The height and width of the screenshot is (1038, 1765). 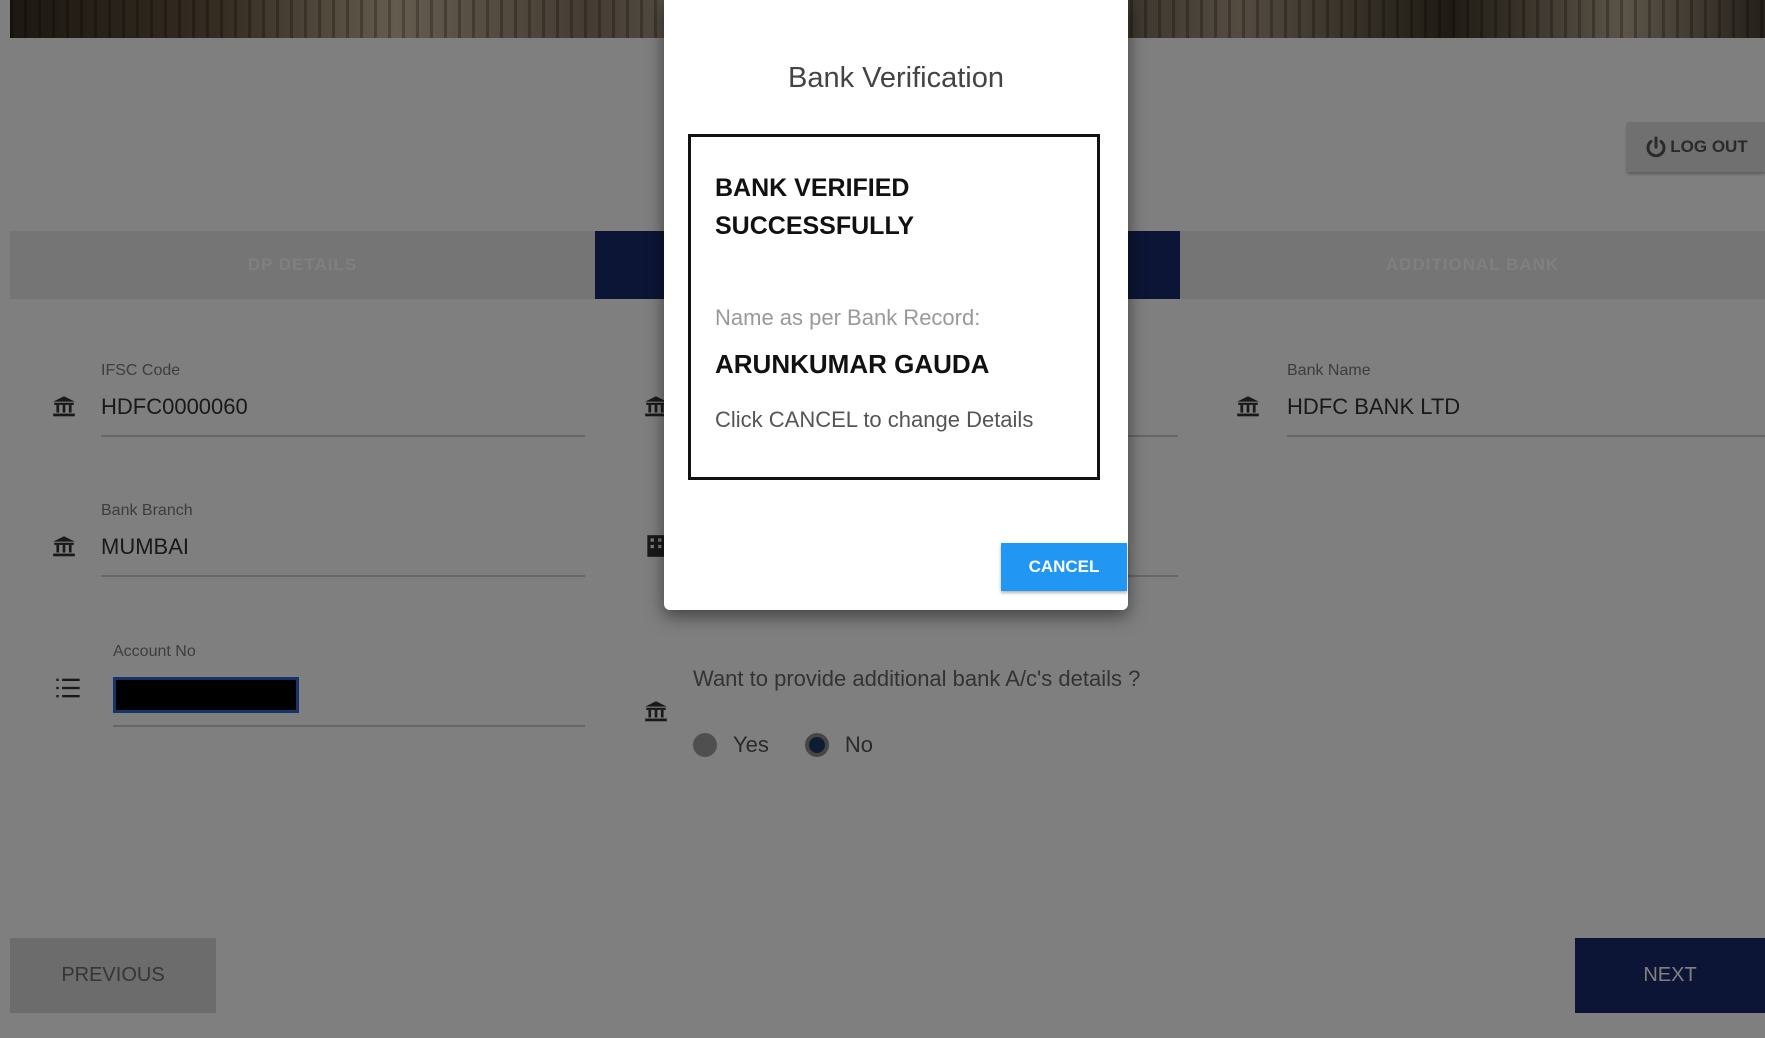 What do you see at coordinates (852, 364) in the screenshot?
I see `name-record-value: ARUNKUMAR GAUDA` at bounding box center [852, 364].